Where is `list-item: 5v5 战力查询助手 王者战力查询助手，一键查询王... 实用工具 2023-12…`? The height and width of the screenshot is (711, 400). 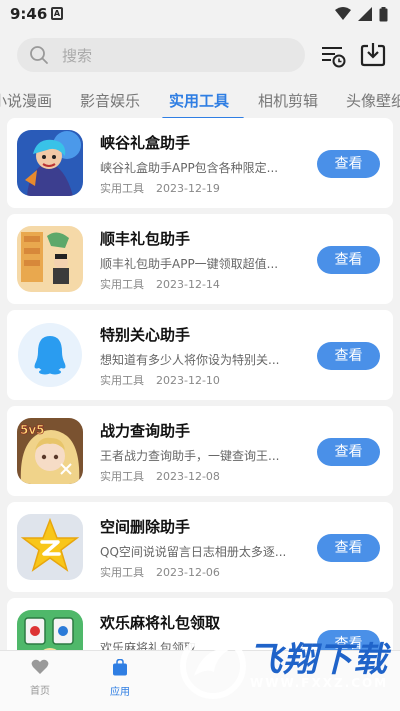 list-item: 5v5 战力查询助手 王者战力查询助手，一键查询王... 实用工具 2023-12… is located at coordinates (200, 451).